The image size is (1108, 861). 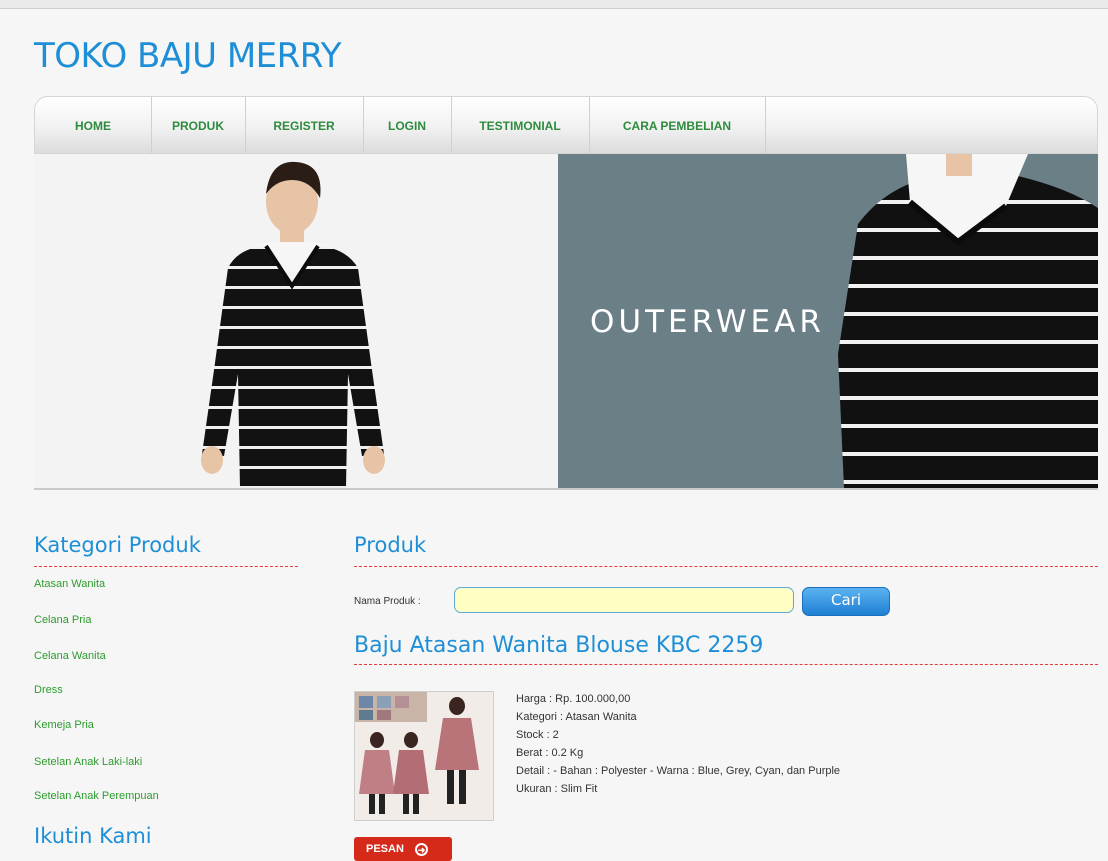 What do you see at coordinates (385, 849) in the screenshot?
I see `order-button-label: PESAN` at bounding box center [385, 849].